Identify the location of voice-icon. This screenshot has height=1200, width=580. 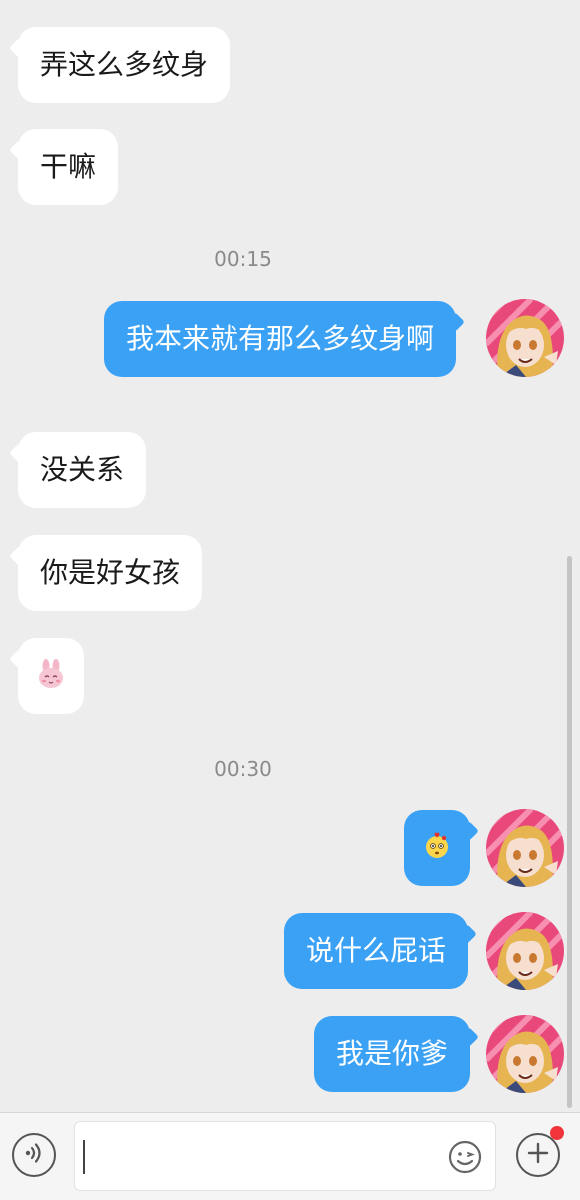
(34, 1155).